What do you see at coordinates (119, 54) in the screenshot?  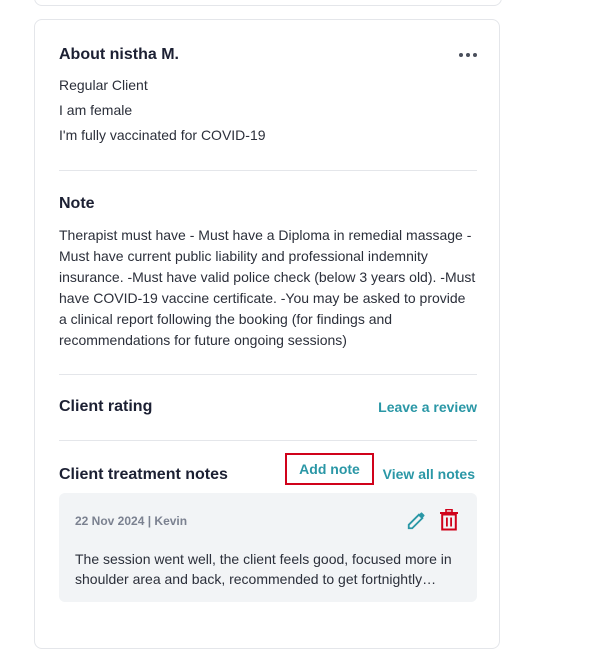 I see `about-title: About nistha M.` at bounding box center [119, 54].